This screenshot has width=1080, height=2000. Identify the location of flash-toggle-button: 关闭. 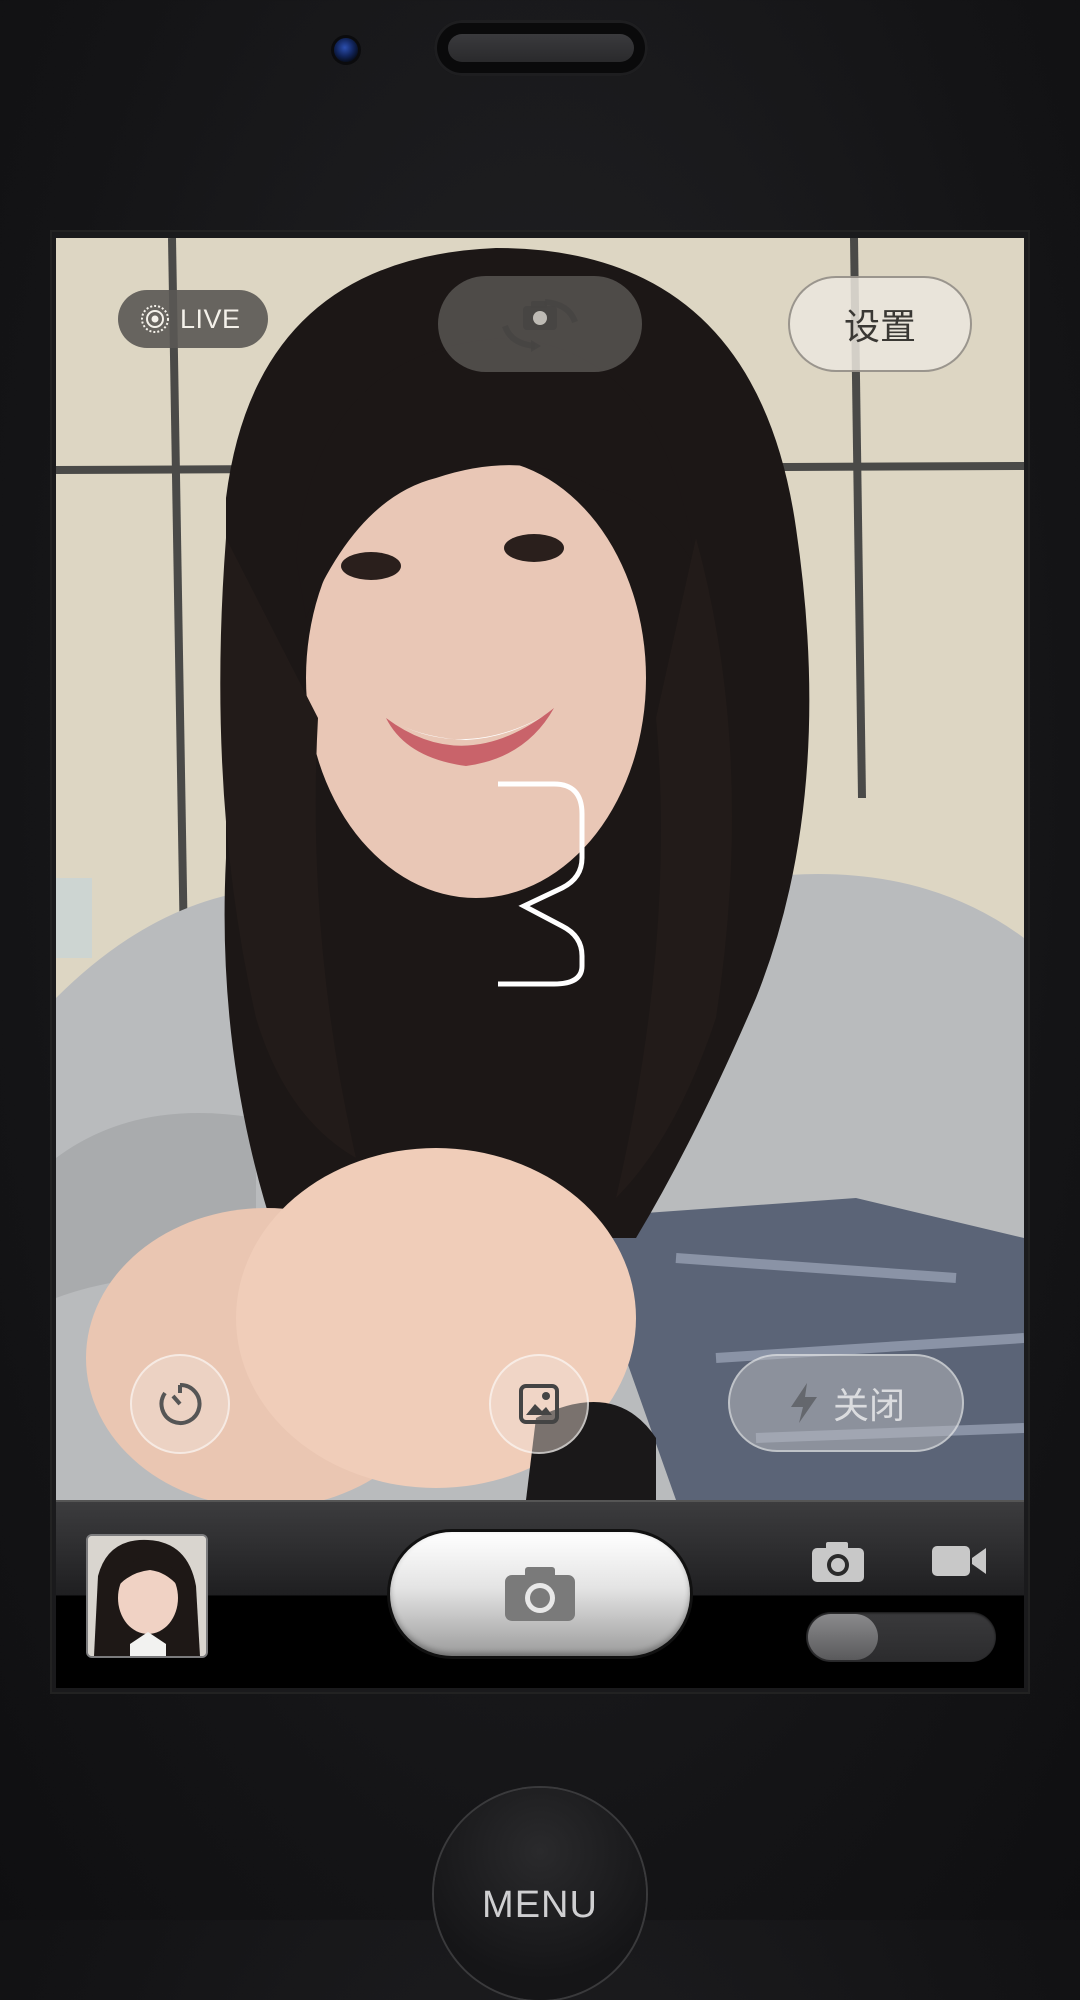
(846, 1403).